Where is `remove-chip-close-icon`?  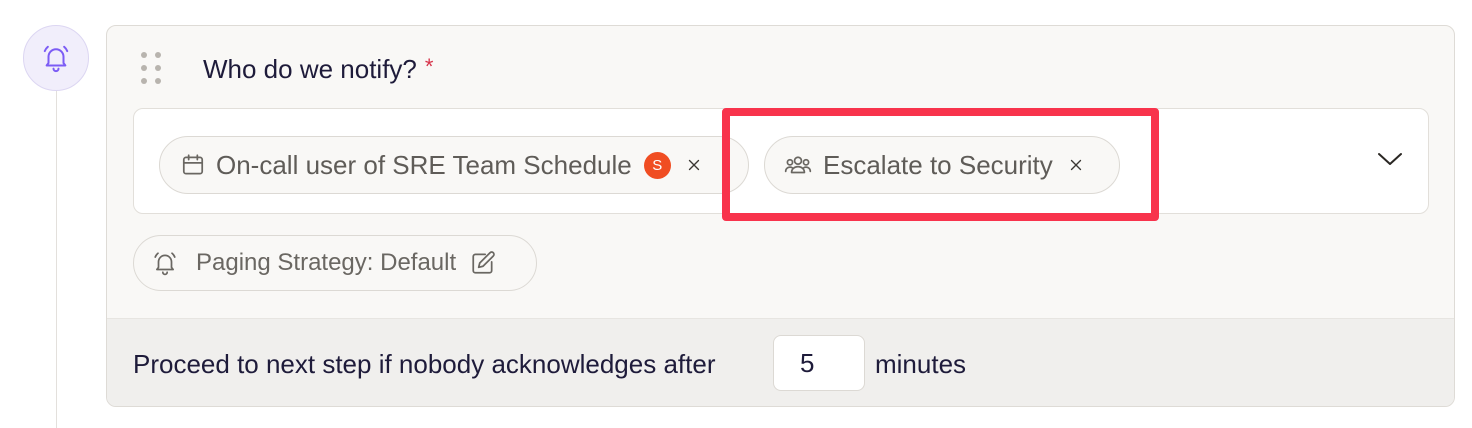 remove-chip-close-icon is located at coordinates (694, 165).